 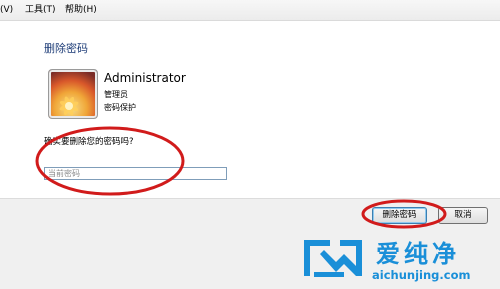 What do you see at coordinates (145, 78) in the screenshot?
I see `account-name: Administrator` at bounding box center [145, 78].